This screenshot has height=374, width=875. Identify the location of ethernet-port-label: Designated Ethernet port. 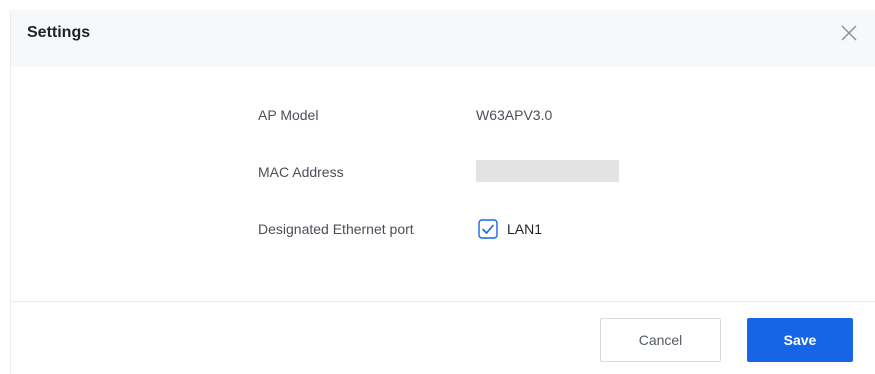
(336, 229).